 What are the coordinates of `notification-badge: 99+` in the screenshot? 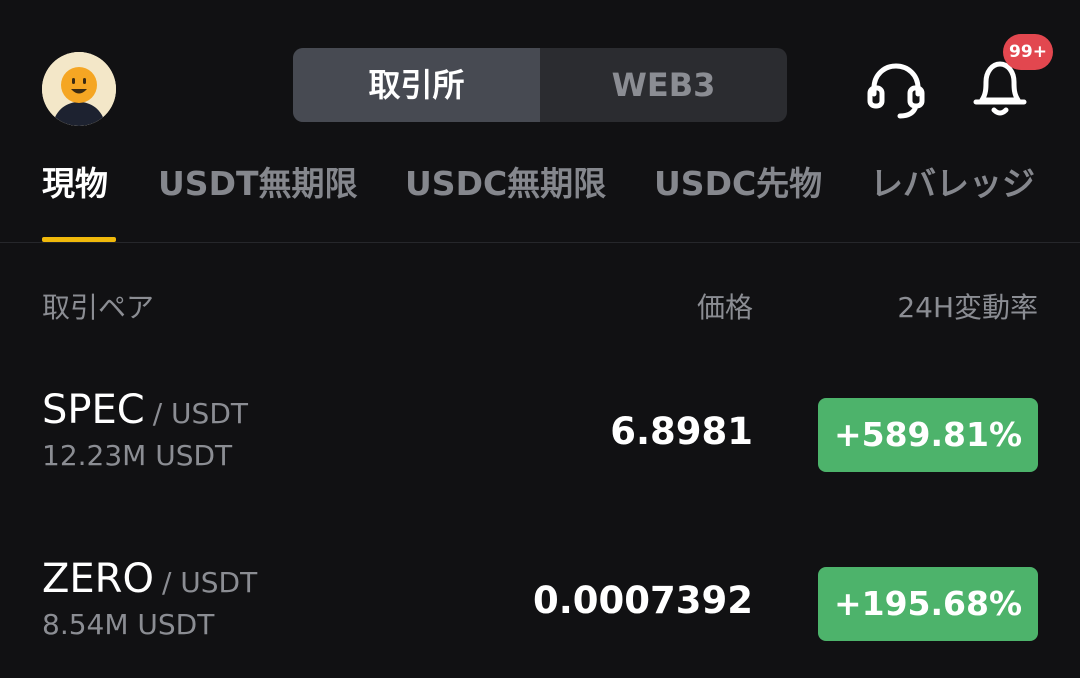 It's located at (1028, 52).